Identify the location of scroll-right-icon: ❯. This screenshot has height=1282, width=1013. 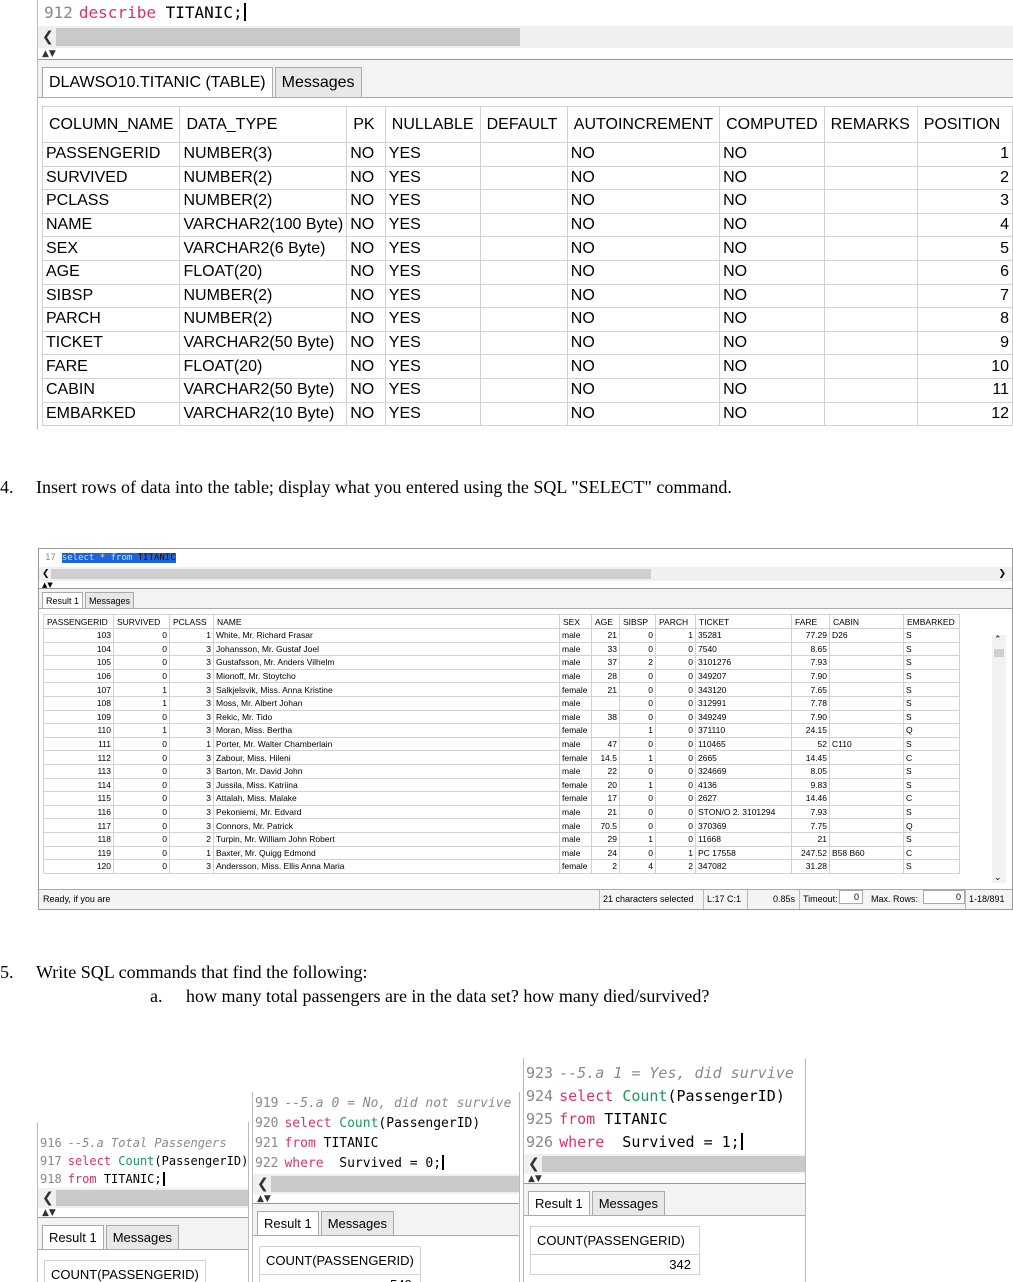
(1002, 574).